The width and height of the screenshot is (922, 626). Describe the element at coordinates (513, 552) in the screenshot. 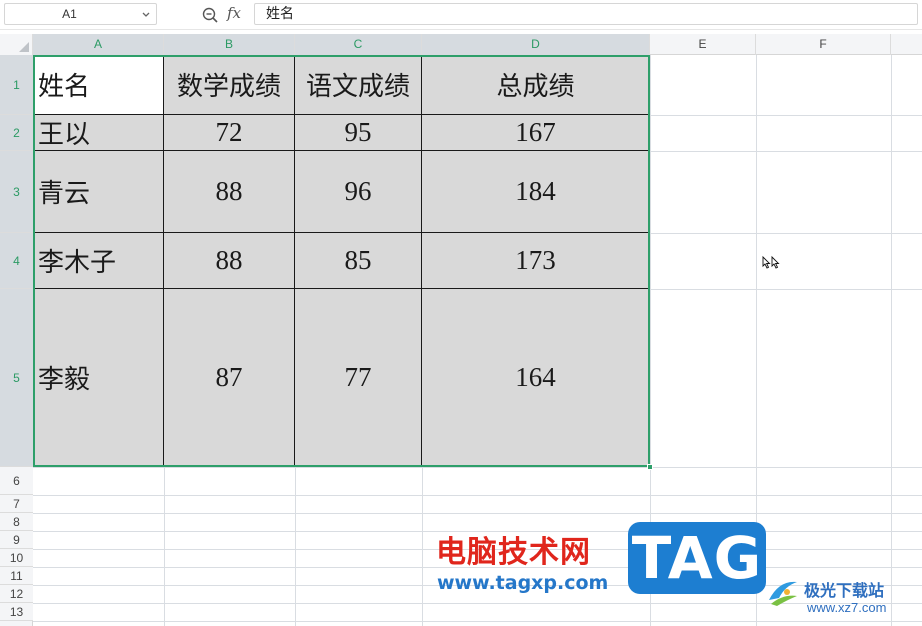

I see `watermark-site-name: 电脑技术网` at that location.